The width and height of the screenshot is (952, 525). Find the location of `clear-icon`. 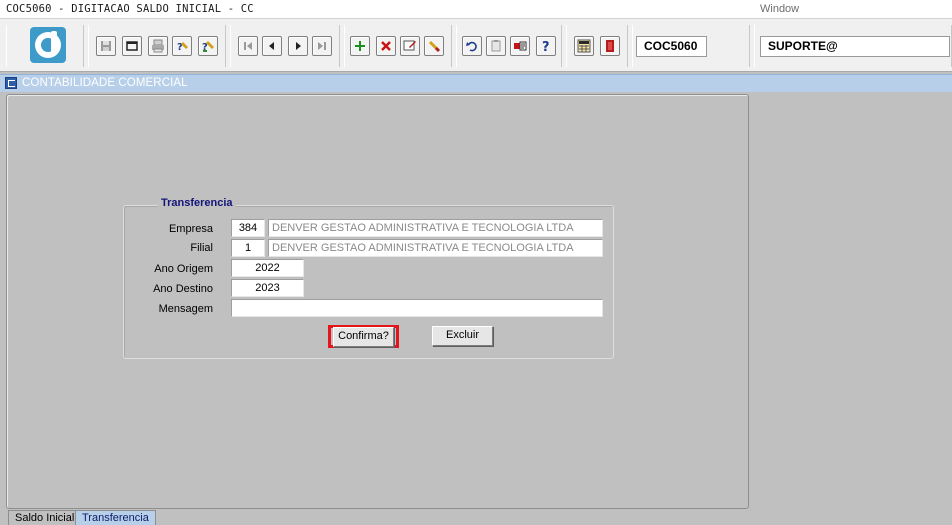

clear-icon is located at coordinates (434, 46).